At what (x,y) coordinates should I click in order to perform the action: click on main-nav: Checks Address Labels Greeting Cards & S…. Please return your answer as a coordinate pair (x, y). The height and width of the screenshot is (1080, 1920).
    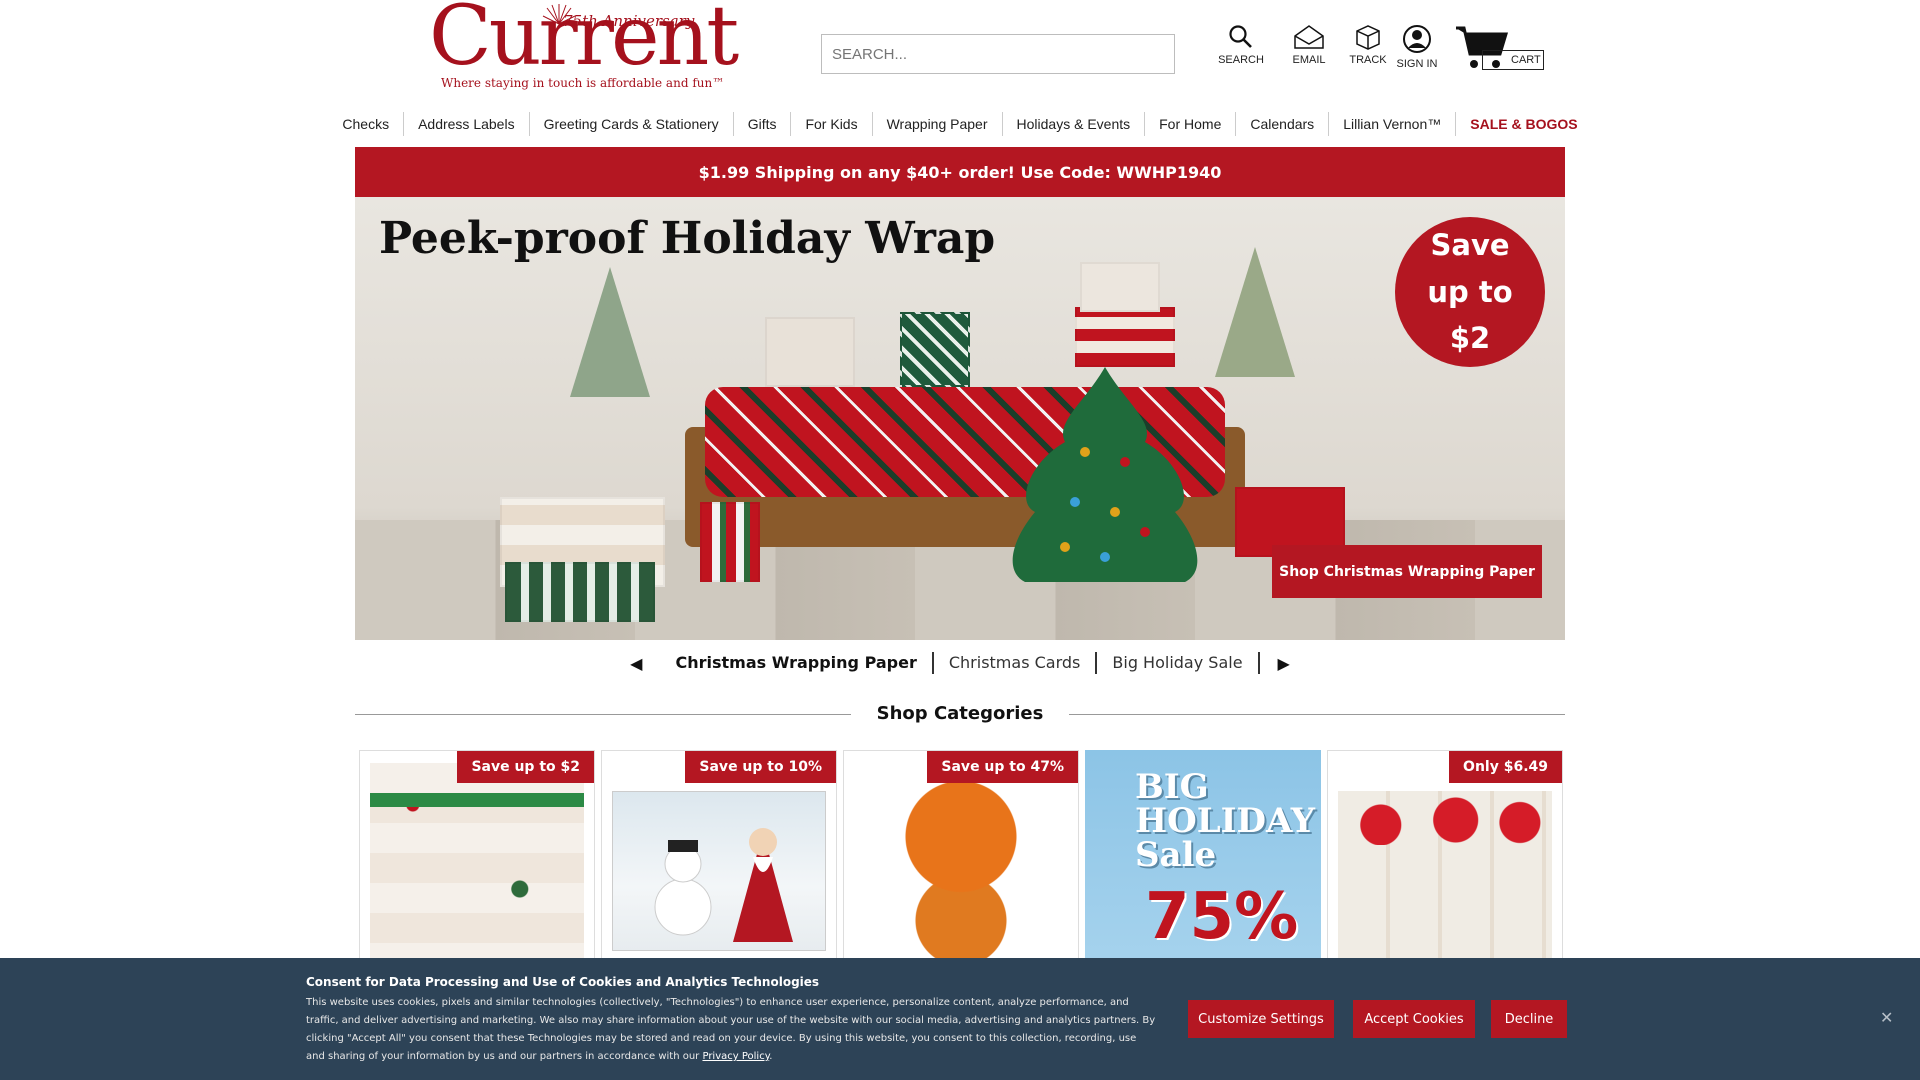
    Looking at the image, I should click on (960, 124).